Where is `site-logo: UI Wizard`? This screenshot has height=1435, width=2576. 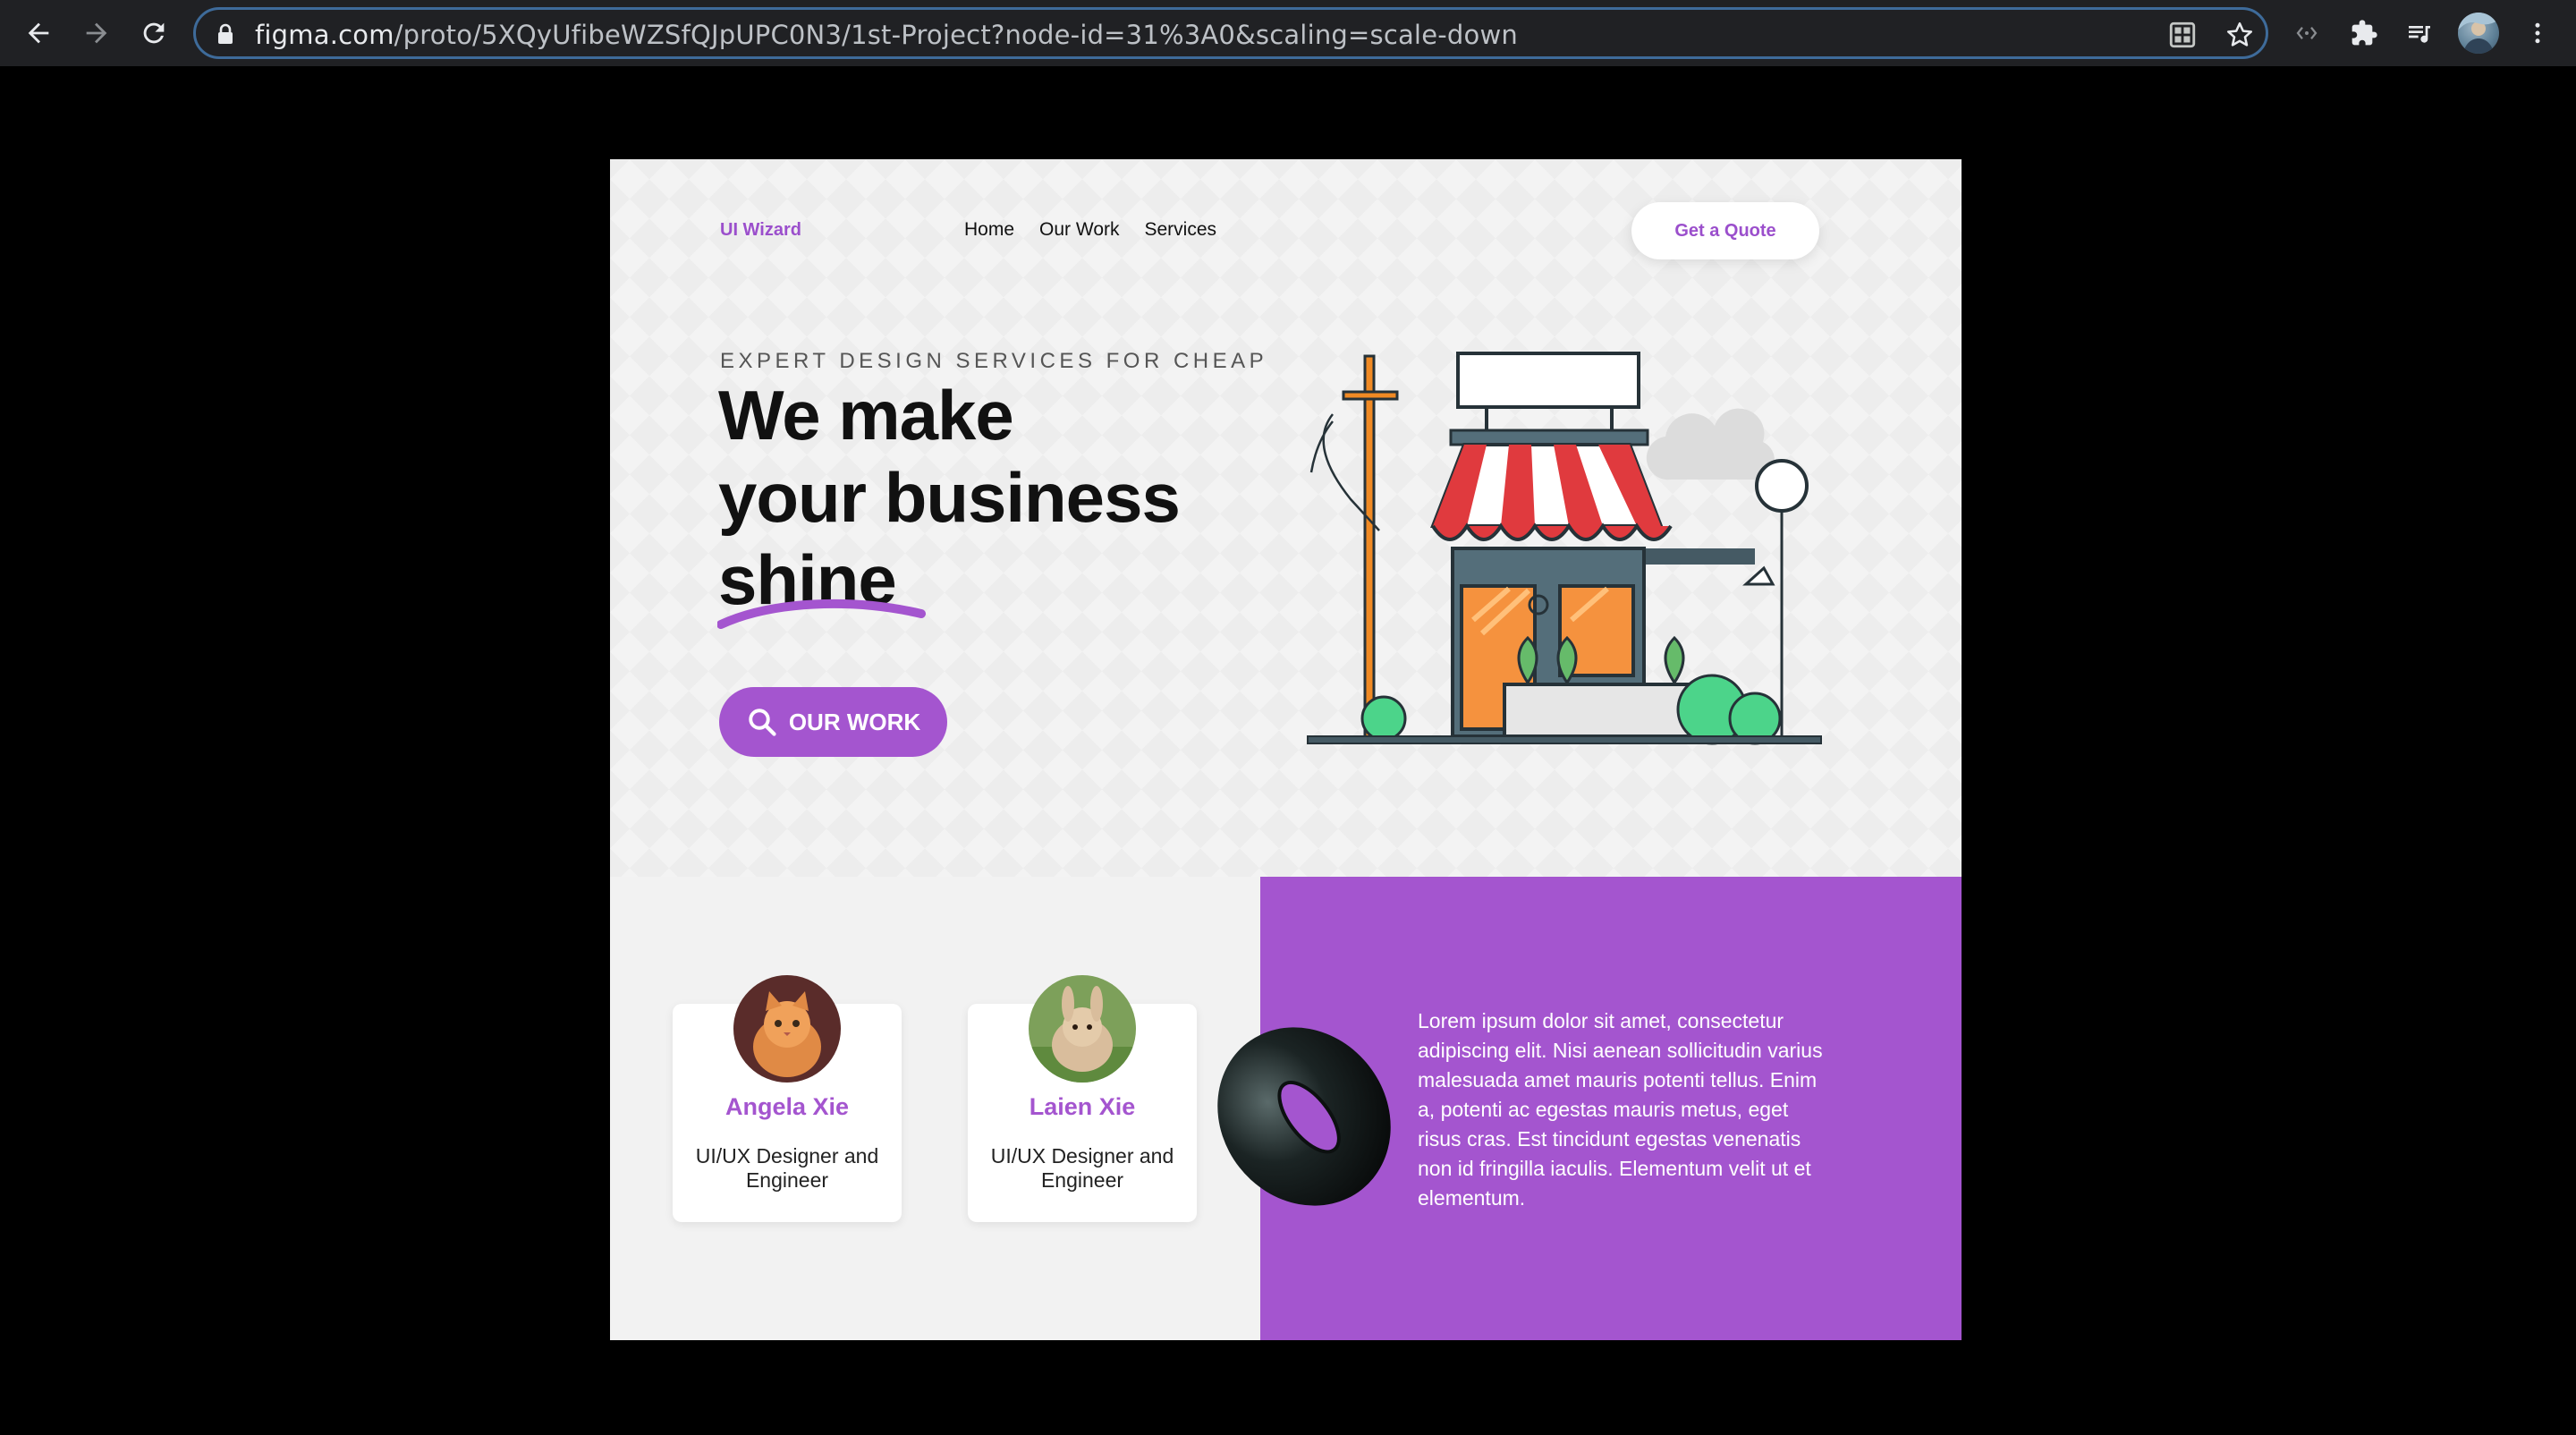 site-logo: UI Wizard is located at coordinates (760, 230).